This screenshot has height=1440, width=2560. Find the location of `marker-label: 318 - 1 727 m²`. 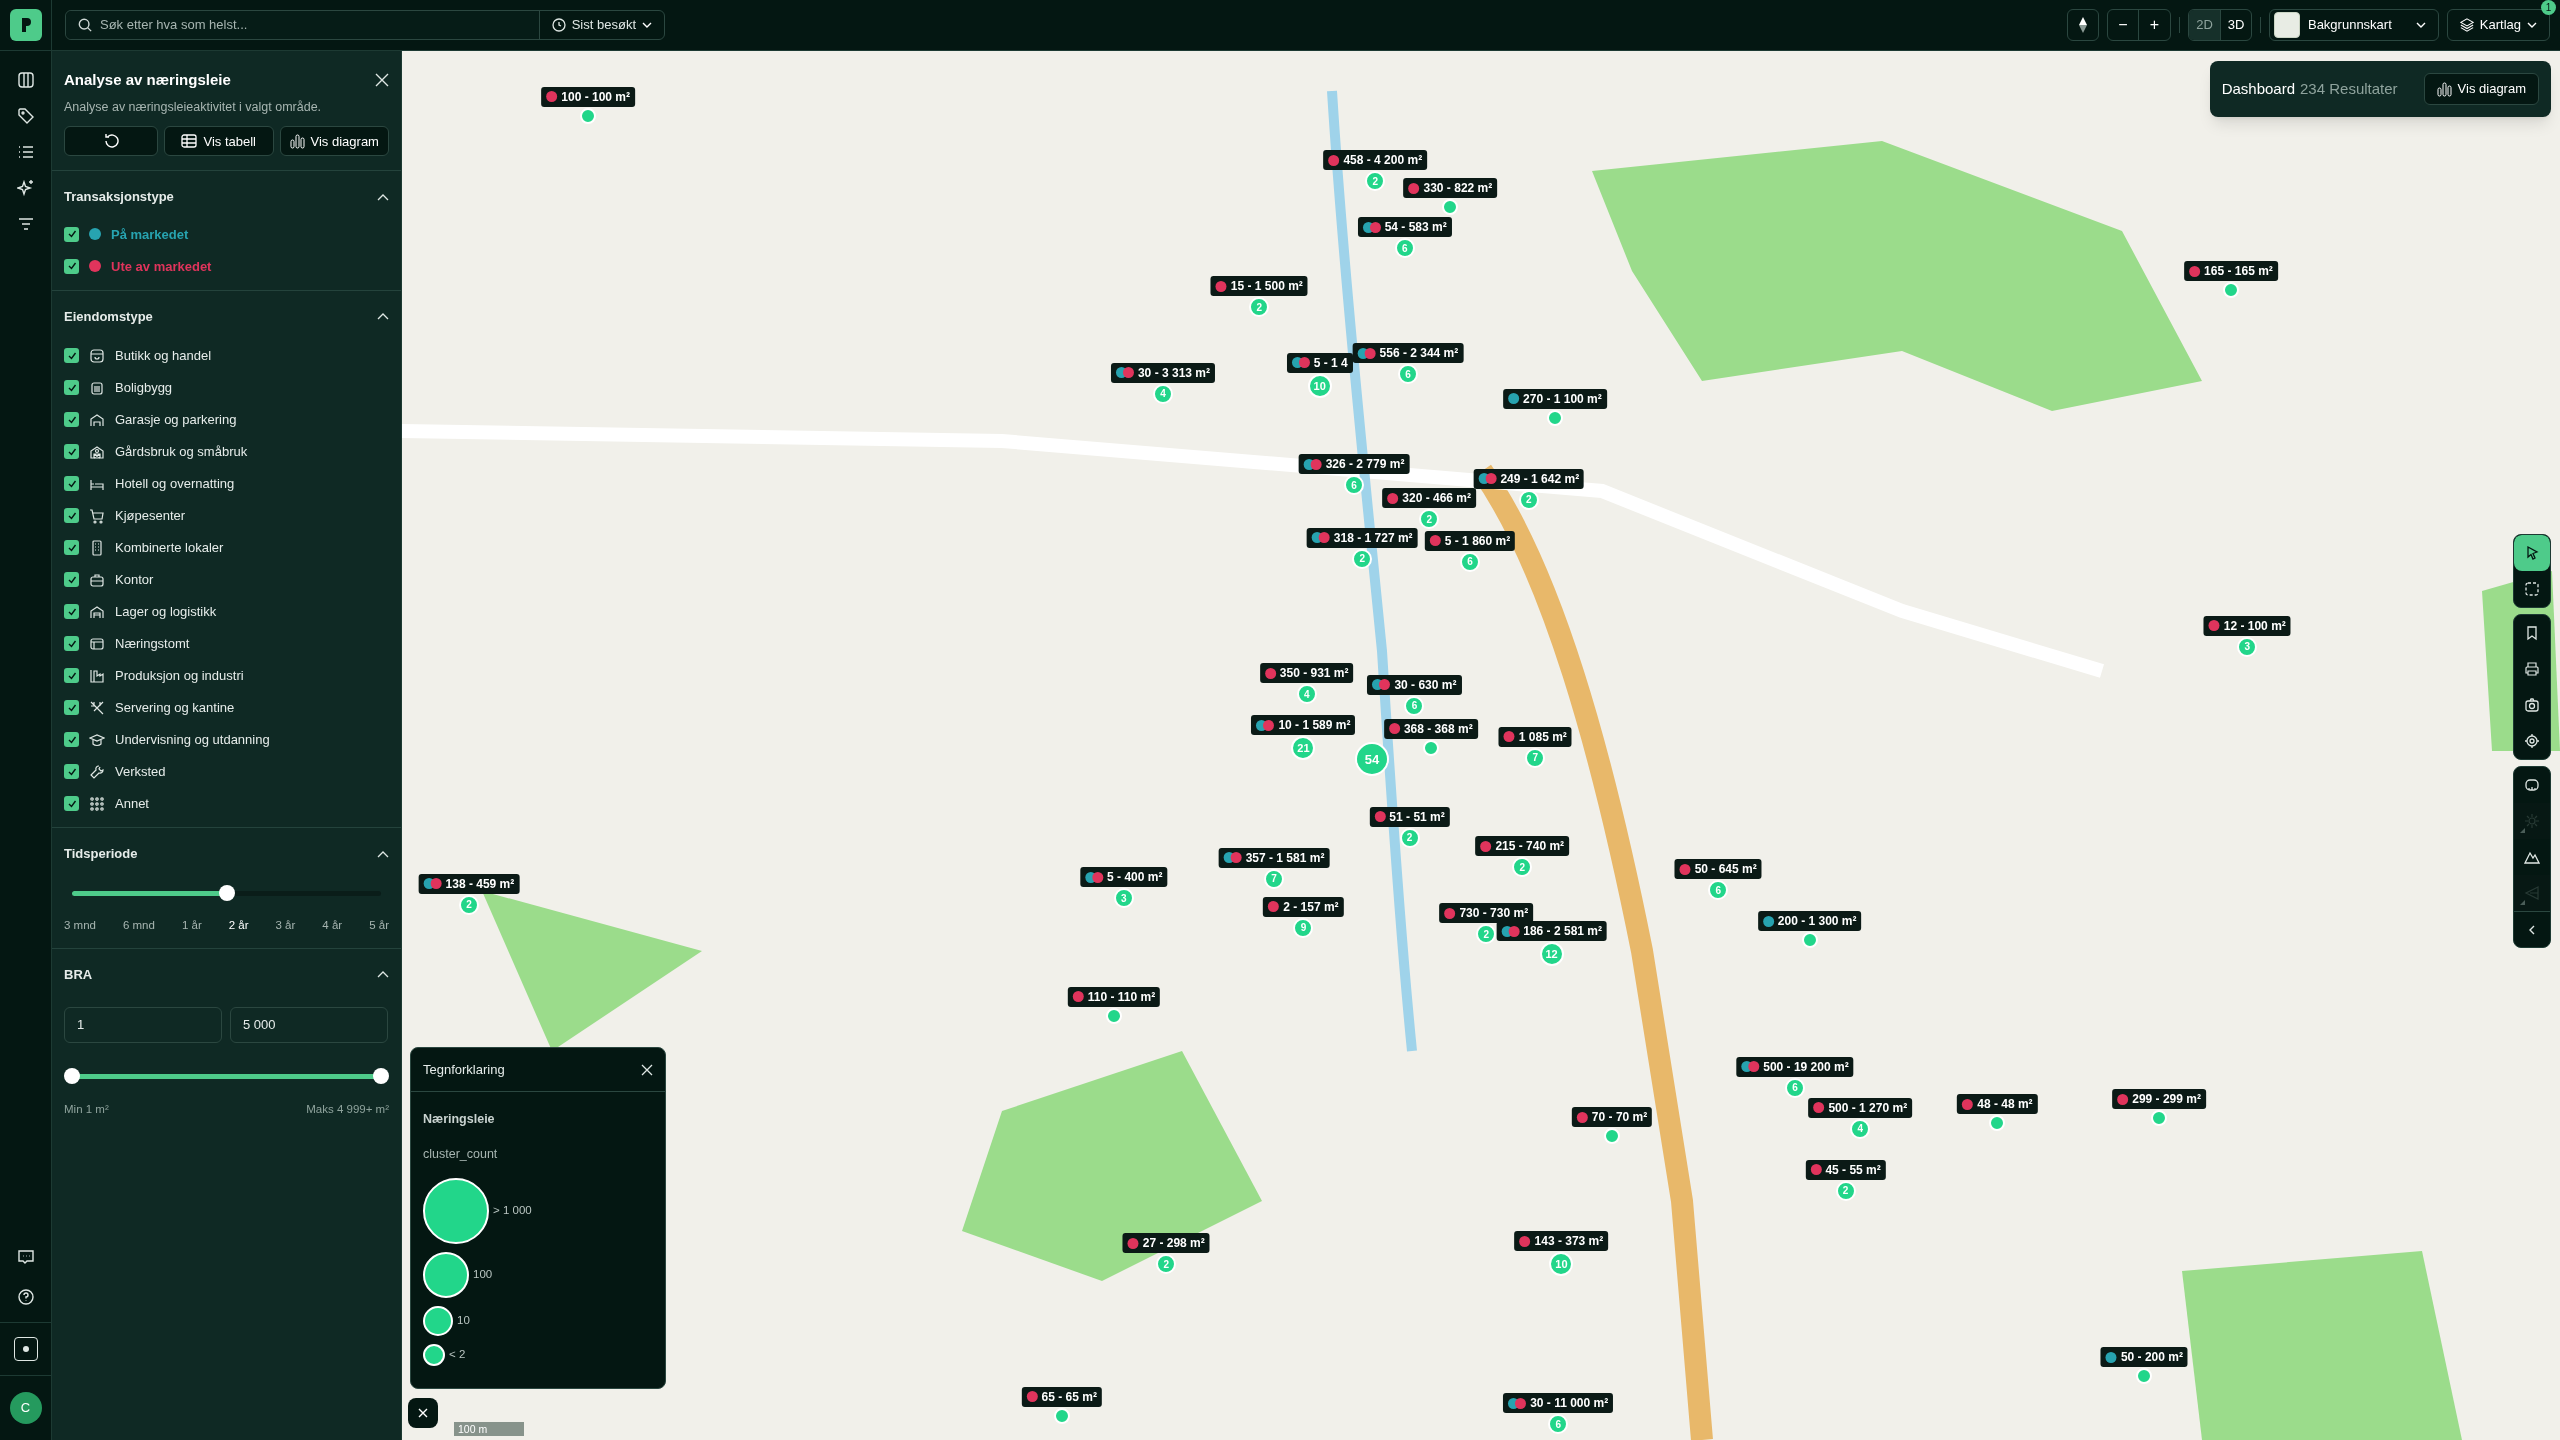

marker-label: 318 - 1 727 m² is located at coordinates (1362, 537).